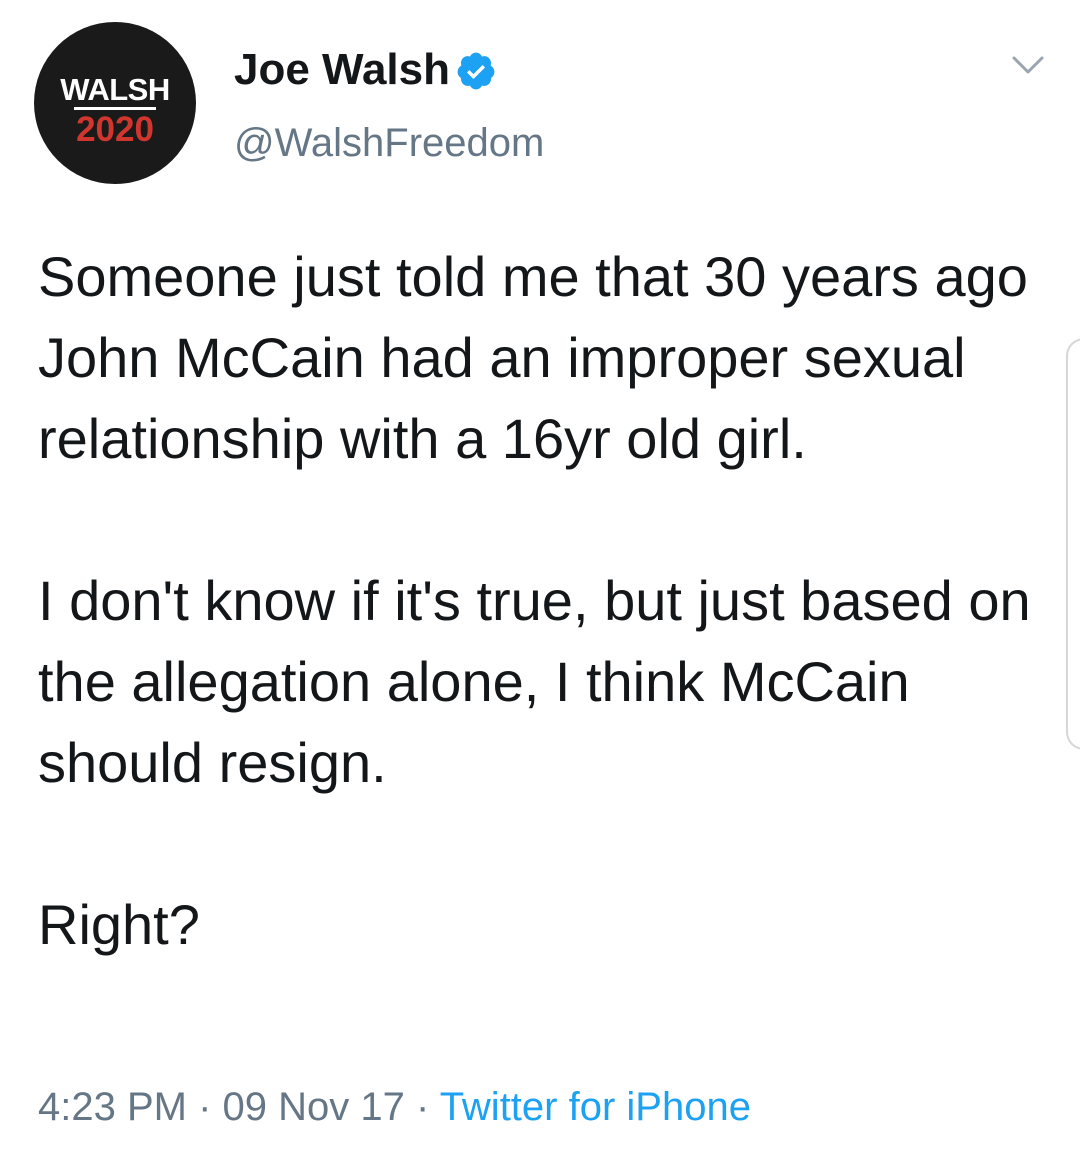 The width and height of the screenshot is (1080, 1171). I want to click on avatar: WALSH 2020, so click(115, 103).